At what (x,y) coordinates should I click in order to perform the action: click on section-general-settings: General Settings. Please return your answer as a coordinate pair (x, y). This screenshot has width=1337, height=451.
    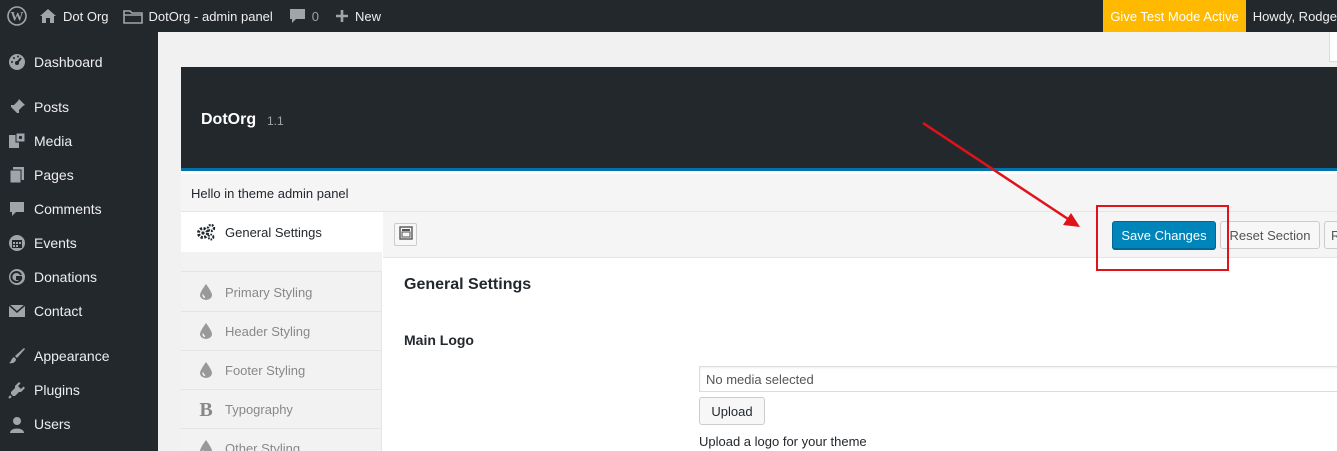
    Looking at the image, I should click on (281, 232).